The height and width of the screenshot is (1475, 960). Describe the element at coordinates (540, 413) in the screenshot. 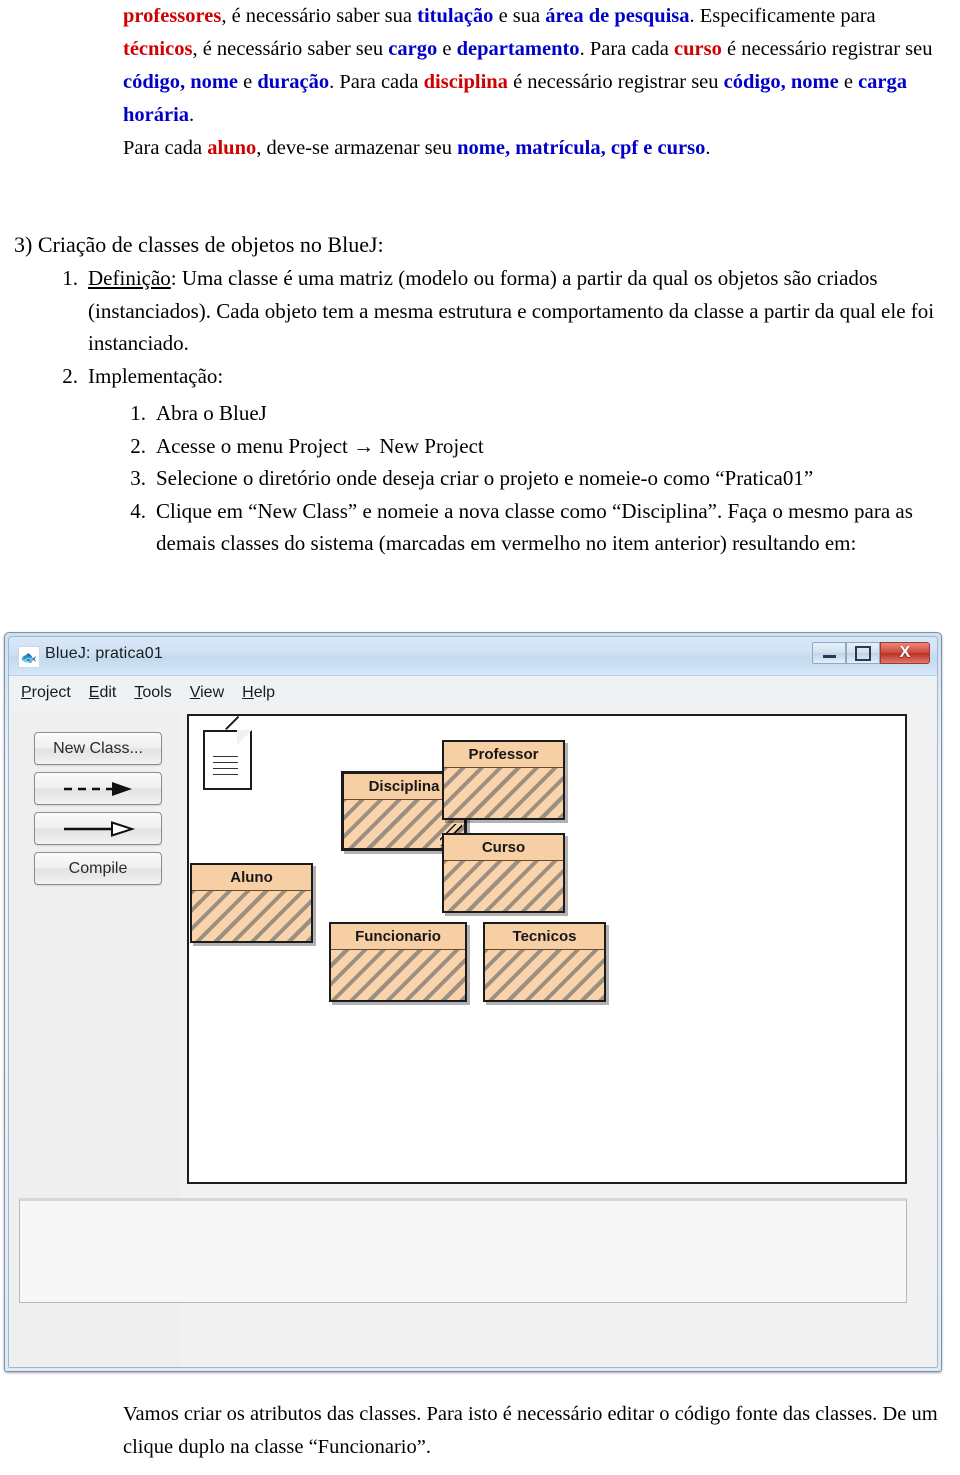

I see `list-item: 1. Abra o BlueJ` at that location.